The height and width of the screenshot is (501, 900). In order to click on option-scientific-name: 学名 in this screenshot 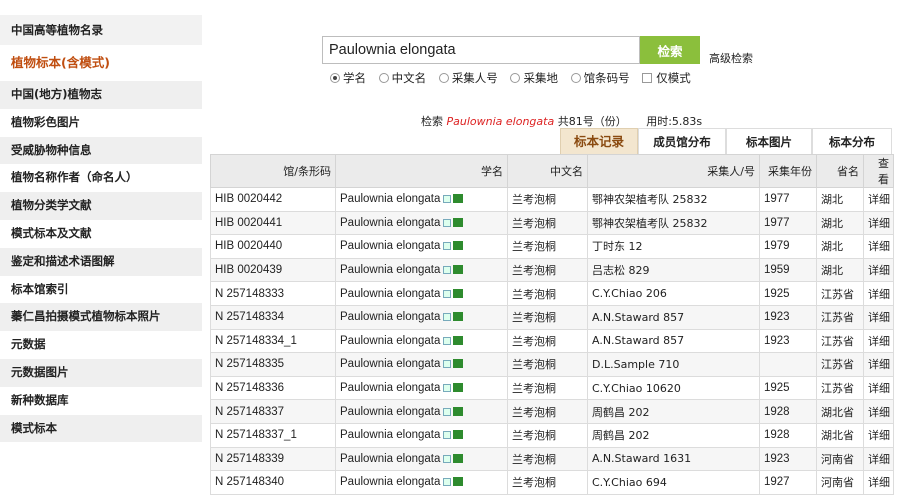, I will do `click(348, 78)`.